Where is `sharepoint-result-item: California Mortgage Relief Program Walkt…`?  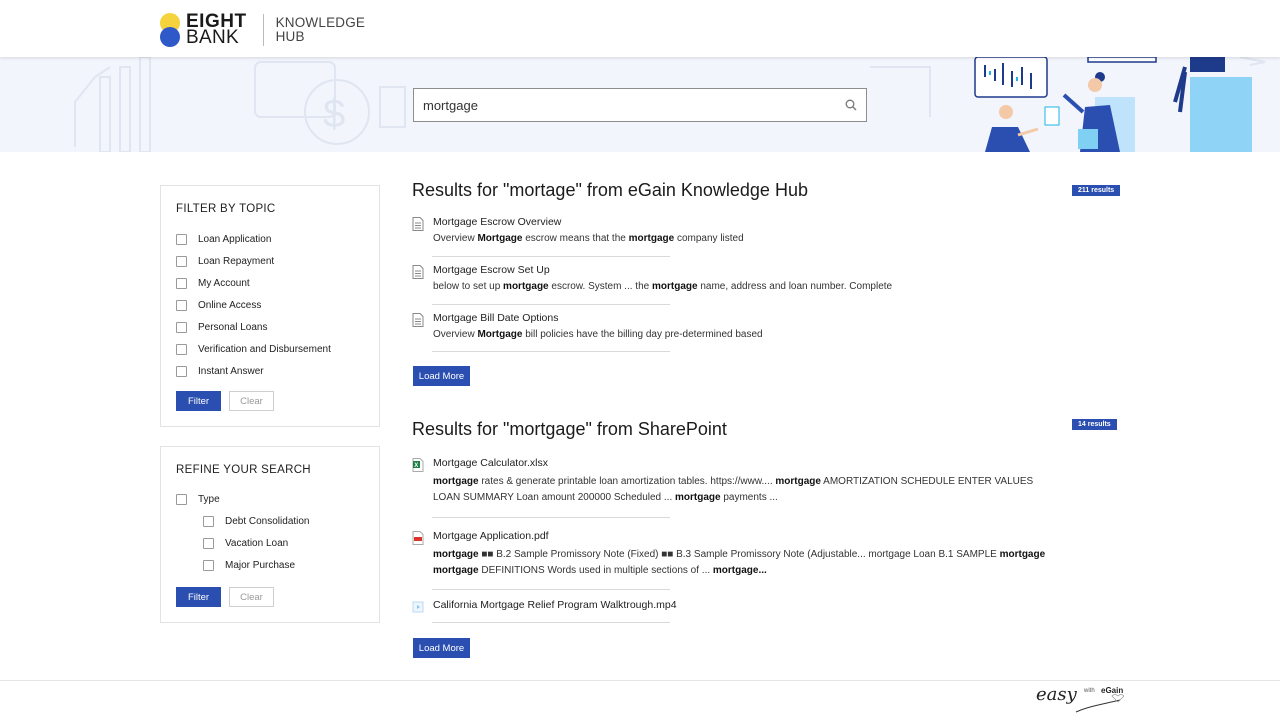 sharepoint-result-item: California Mortgage Relief Program Walkt… is located at coordinates (732, 608).